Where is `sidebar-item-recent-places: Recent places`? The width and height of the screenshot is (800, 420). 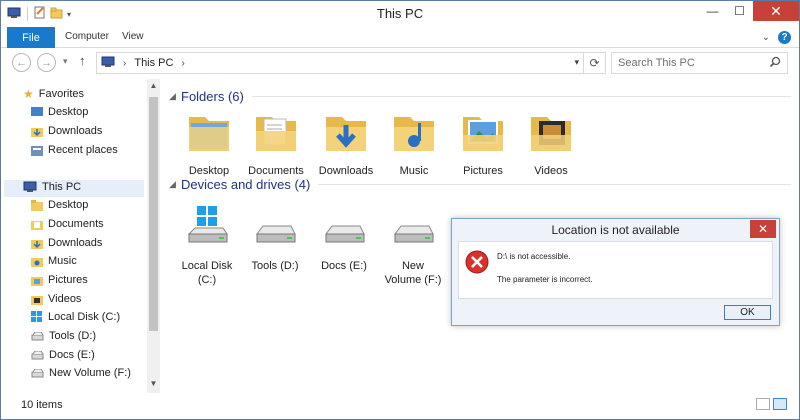 sidebar-item-recent-places: Recent places is located at coordinates (74, 150).